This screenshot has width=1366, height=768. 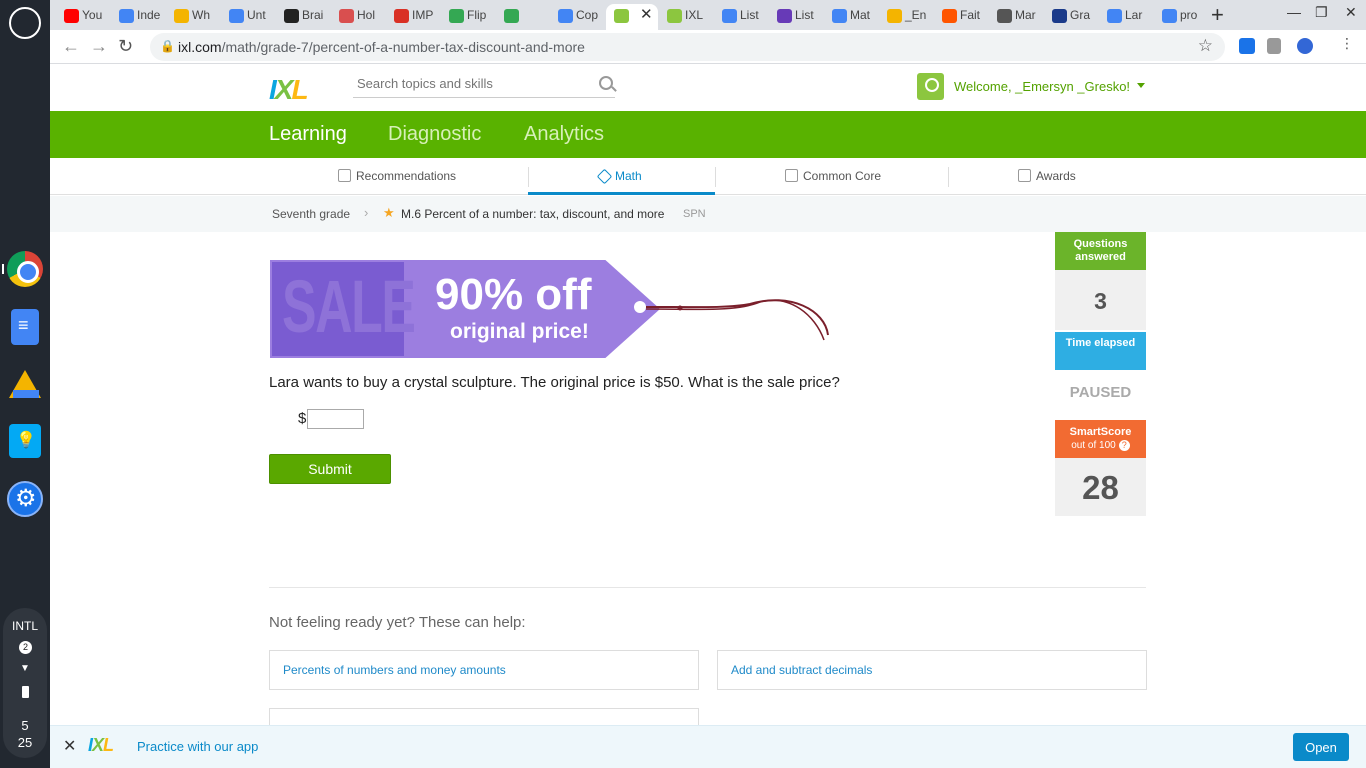 What do you see at coordinates (484, 670) in the screenshot?
I see `help-link-card: Percents of numbers and money amounts` at bounding box center [484, 670].